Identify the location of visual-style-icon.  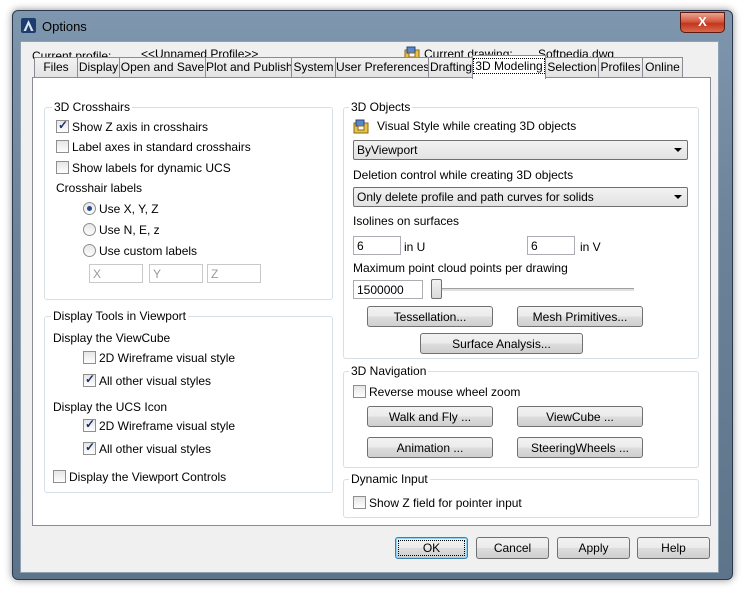
(361, 126).